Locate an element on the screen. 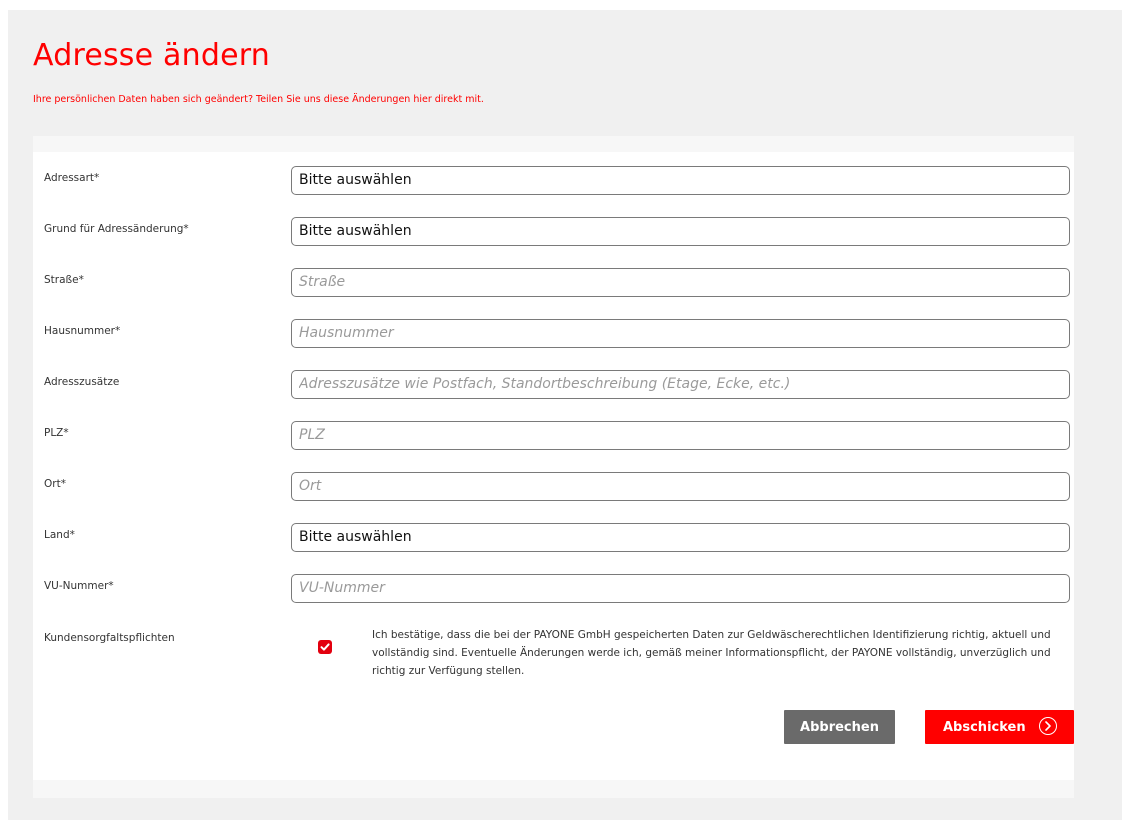  strasse-input is located at coordinates (684, 282).